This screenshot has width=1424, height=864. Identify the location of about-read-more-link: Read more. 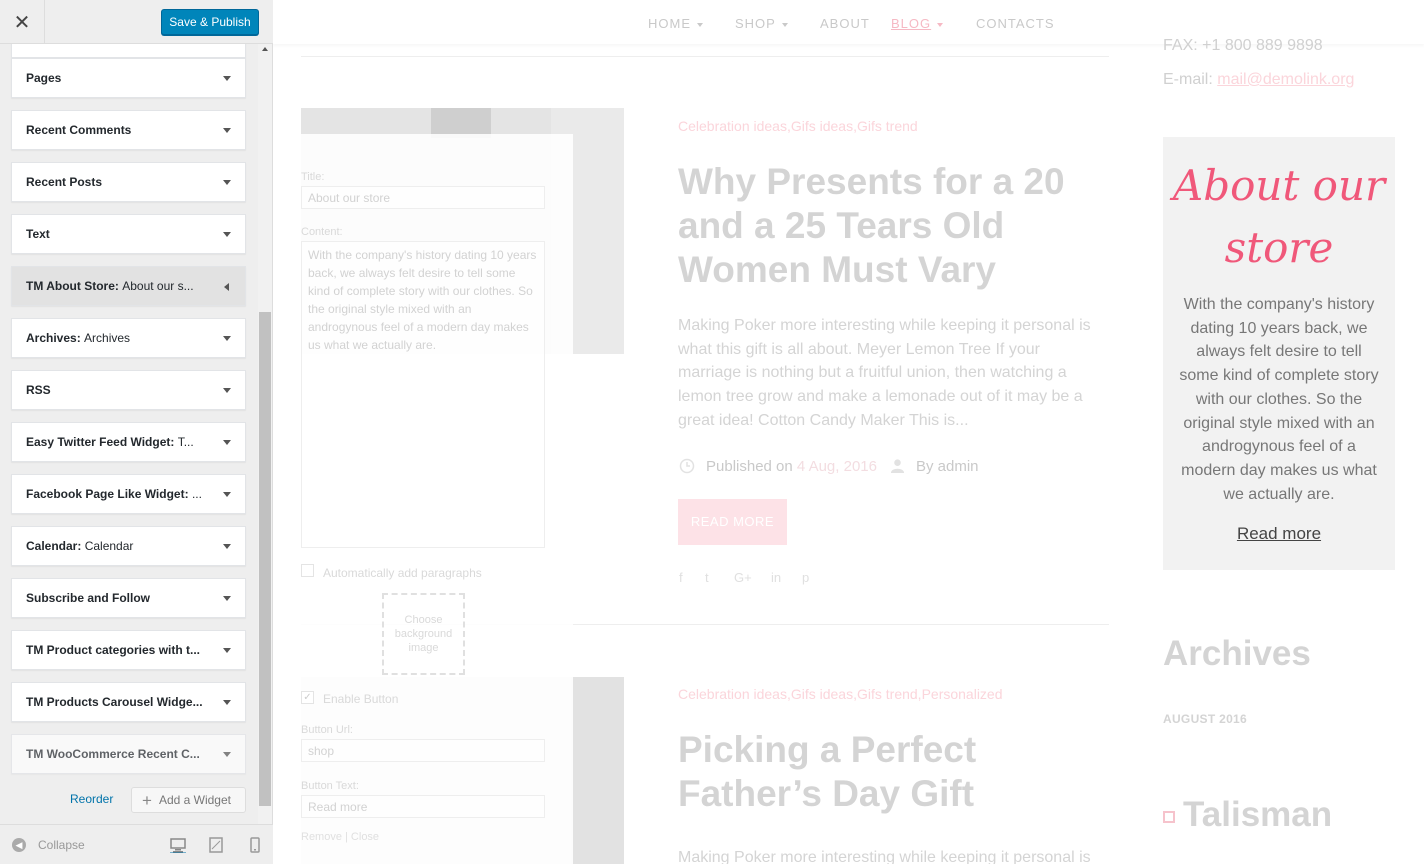
(1279, 534).